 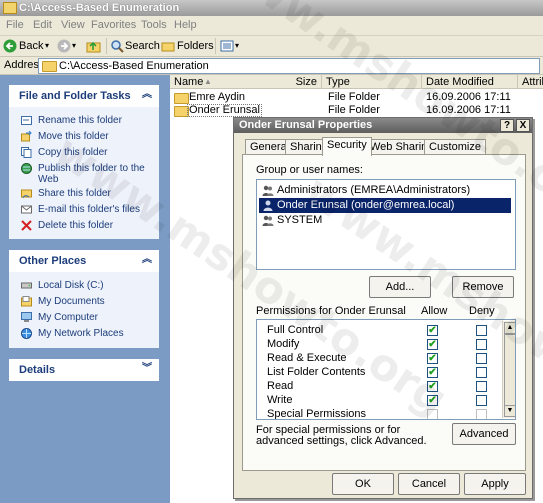 What do you see at coordinates (379, 372) in the screenshot?
I see `permission-row: List Folder Contents ✔` at bounding box center [379, 372].